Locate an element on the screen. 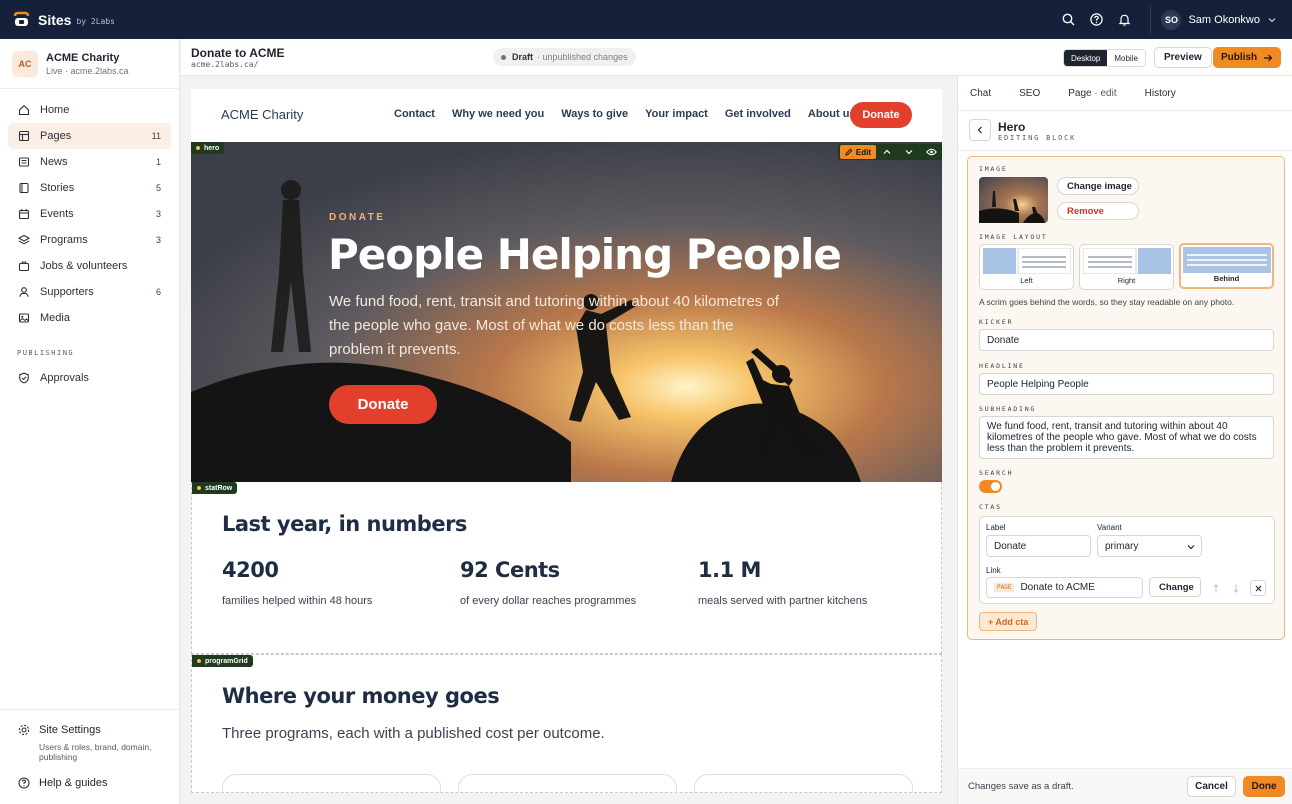 This screenshot has height=804, width=1292. sidebar-item-jobs: Jobs & volunteers is located at coordinates (89, 266).